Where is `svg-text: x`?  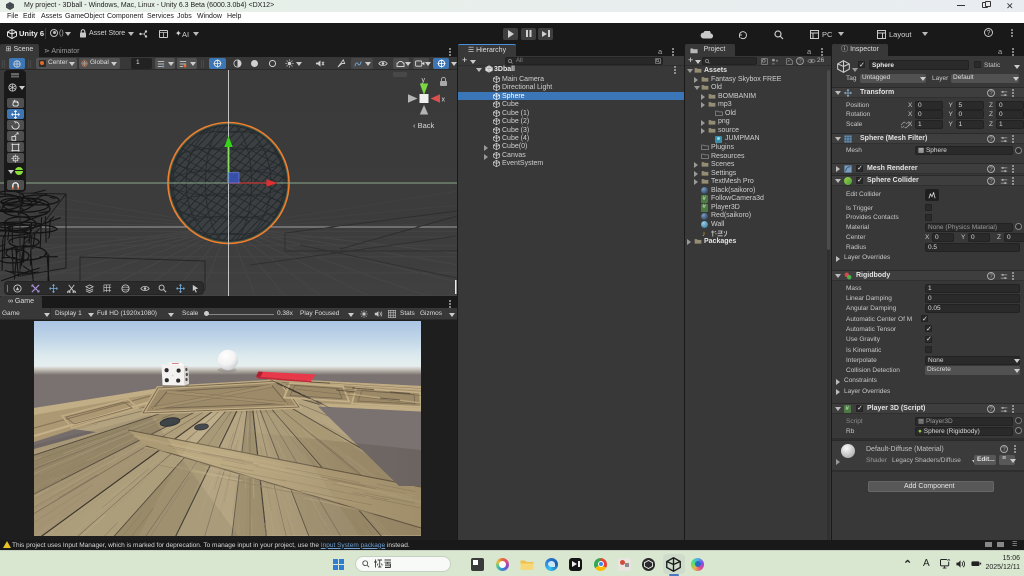 svg-text: x is located at coordinates (444, 99).